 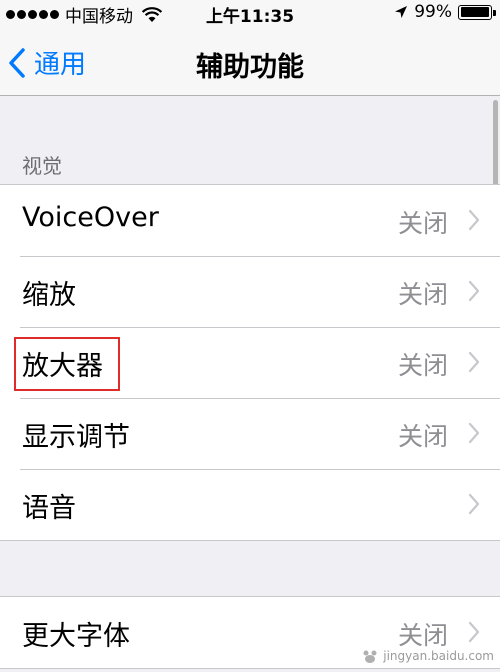 What do you see at coordinates (49, 295) in the screenshot?
I see `list-item-label: 缩放` at bounding box center [49, 295].